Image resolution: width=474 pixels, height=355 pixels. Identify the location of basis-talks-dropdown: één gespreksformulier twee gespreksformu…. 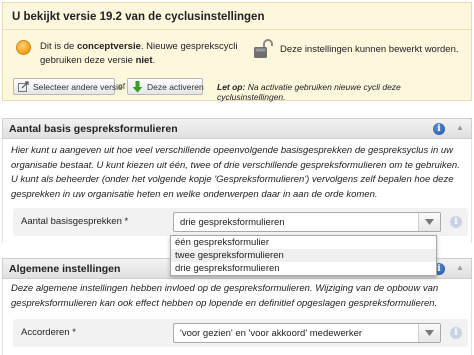
(303, 255).